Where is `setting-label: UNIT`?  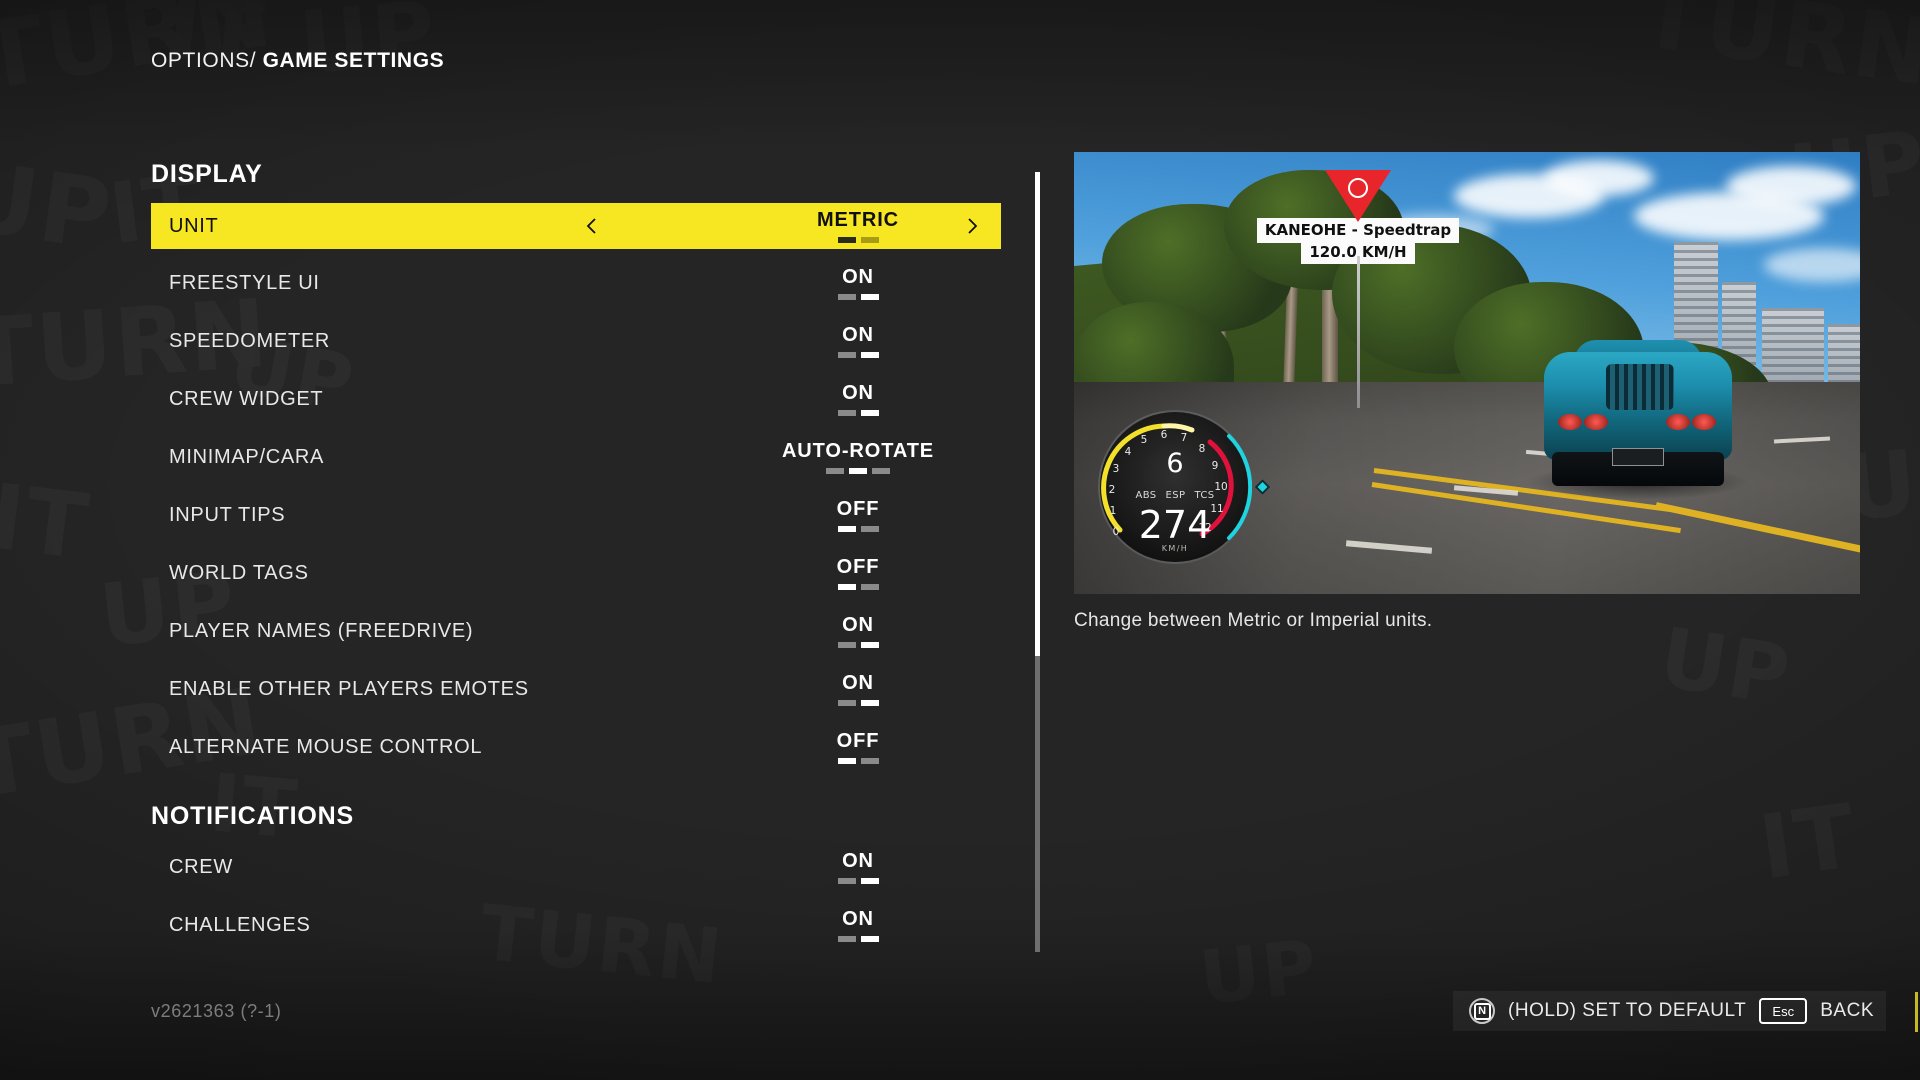
setting-label: UNIT is located at coordinates (194, 225).